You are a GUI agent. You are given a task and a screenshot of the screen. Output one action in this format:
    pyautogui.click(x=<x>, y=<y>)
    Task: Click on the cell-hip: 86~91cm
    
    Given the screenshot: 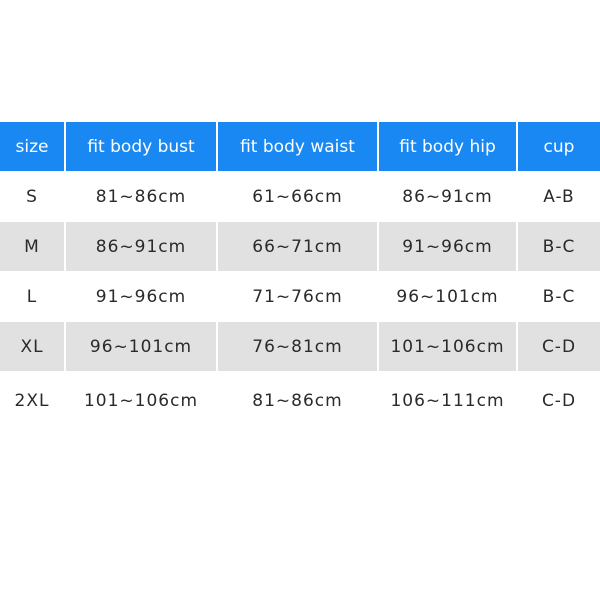 What is the action you would take?
    pyautogui.click(x=448, y=197)
    